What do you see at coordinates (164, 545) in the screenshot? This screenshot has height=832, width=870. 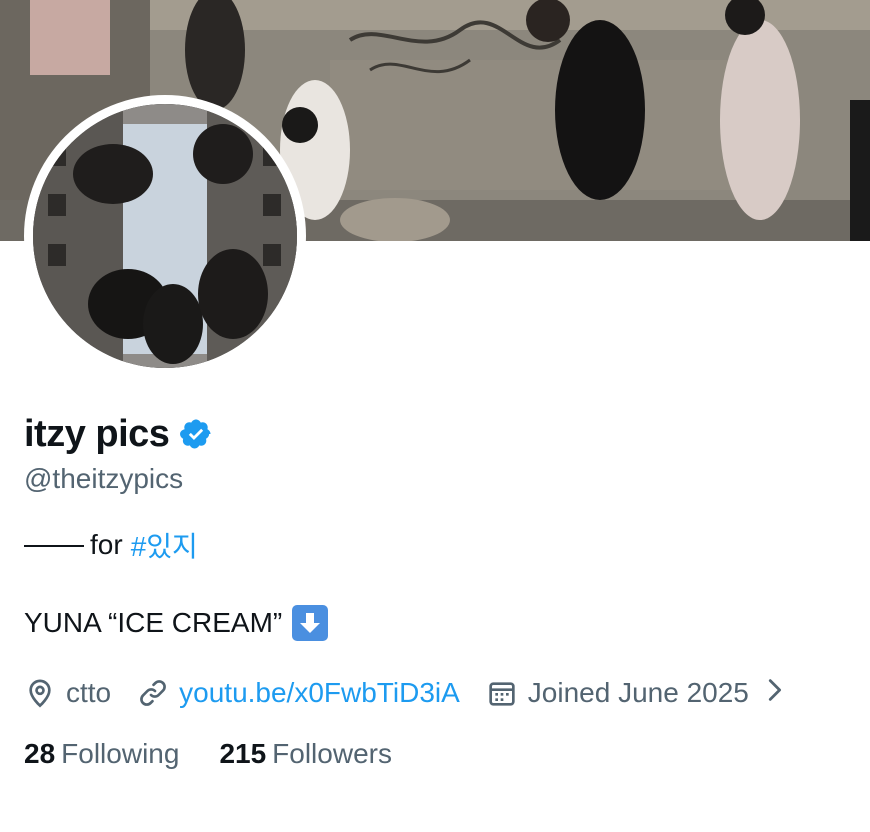 I see `bio-hashtag-link: #있지` at bounding box center [164, 545].